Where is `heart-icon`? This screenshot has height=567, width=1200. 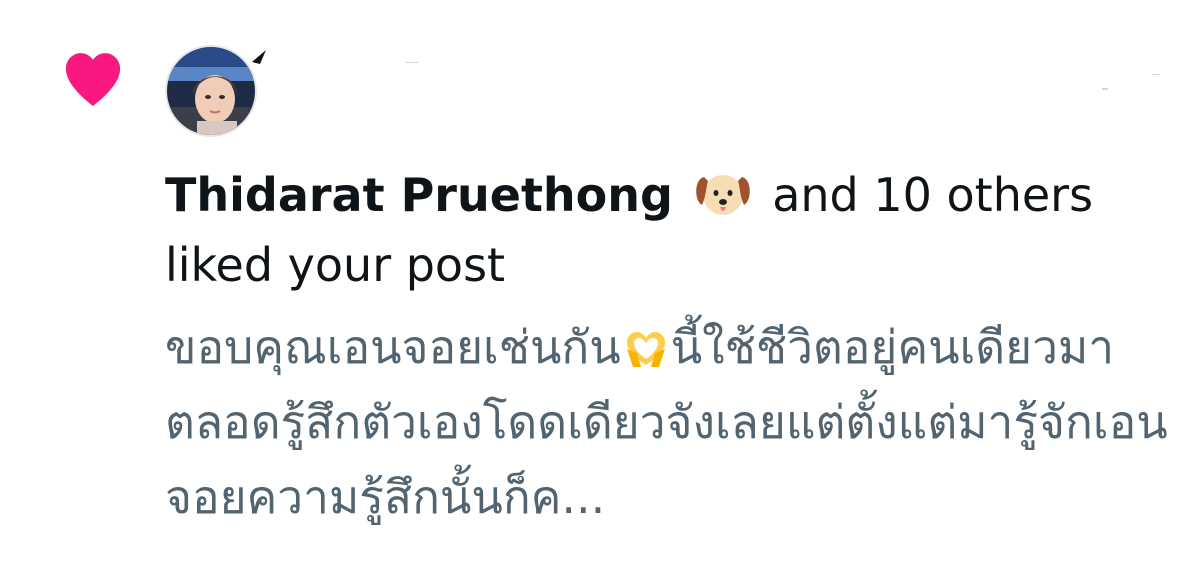
heart-icon is located at coordinates (93, 80).